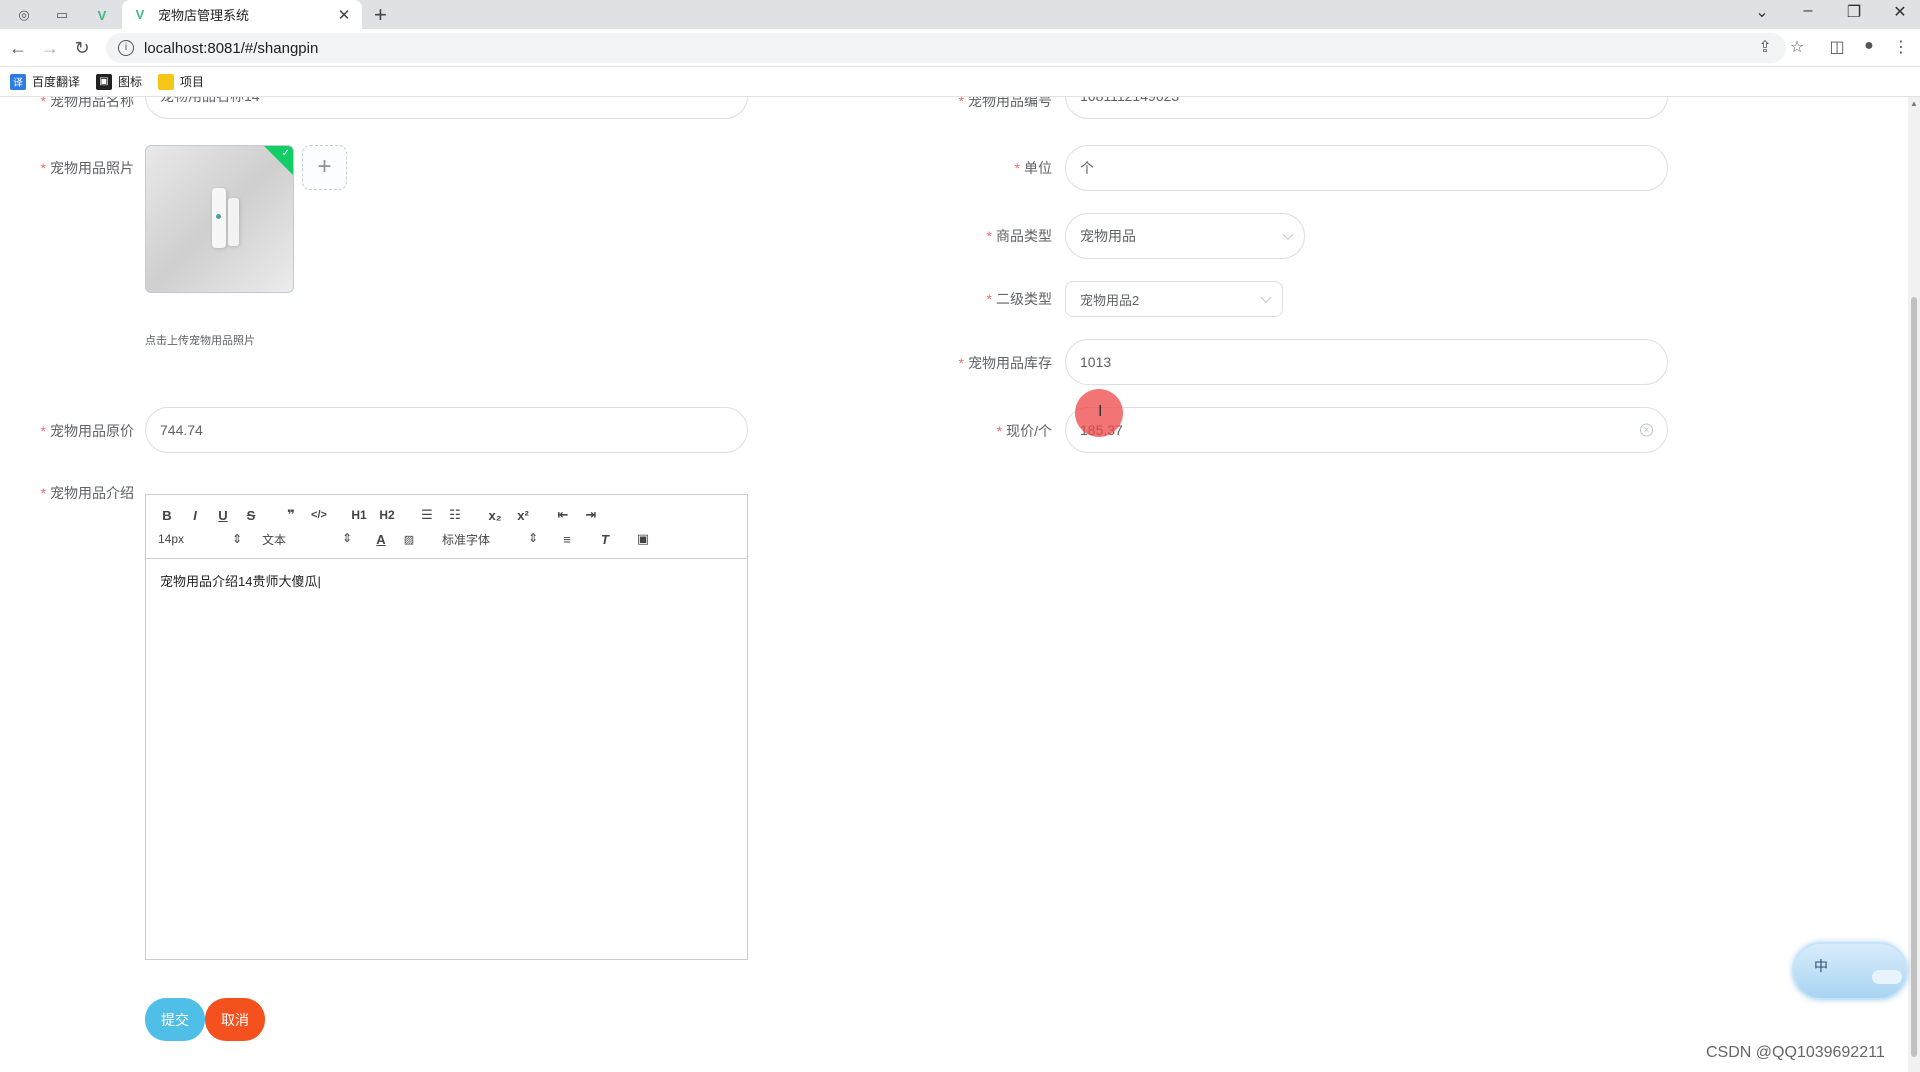 The width and height of the screenshot is (1920, 1072). I want to click on page-scrollbar: ▲, so click(1914, 584).